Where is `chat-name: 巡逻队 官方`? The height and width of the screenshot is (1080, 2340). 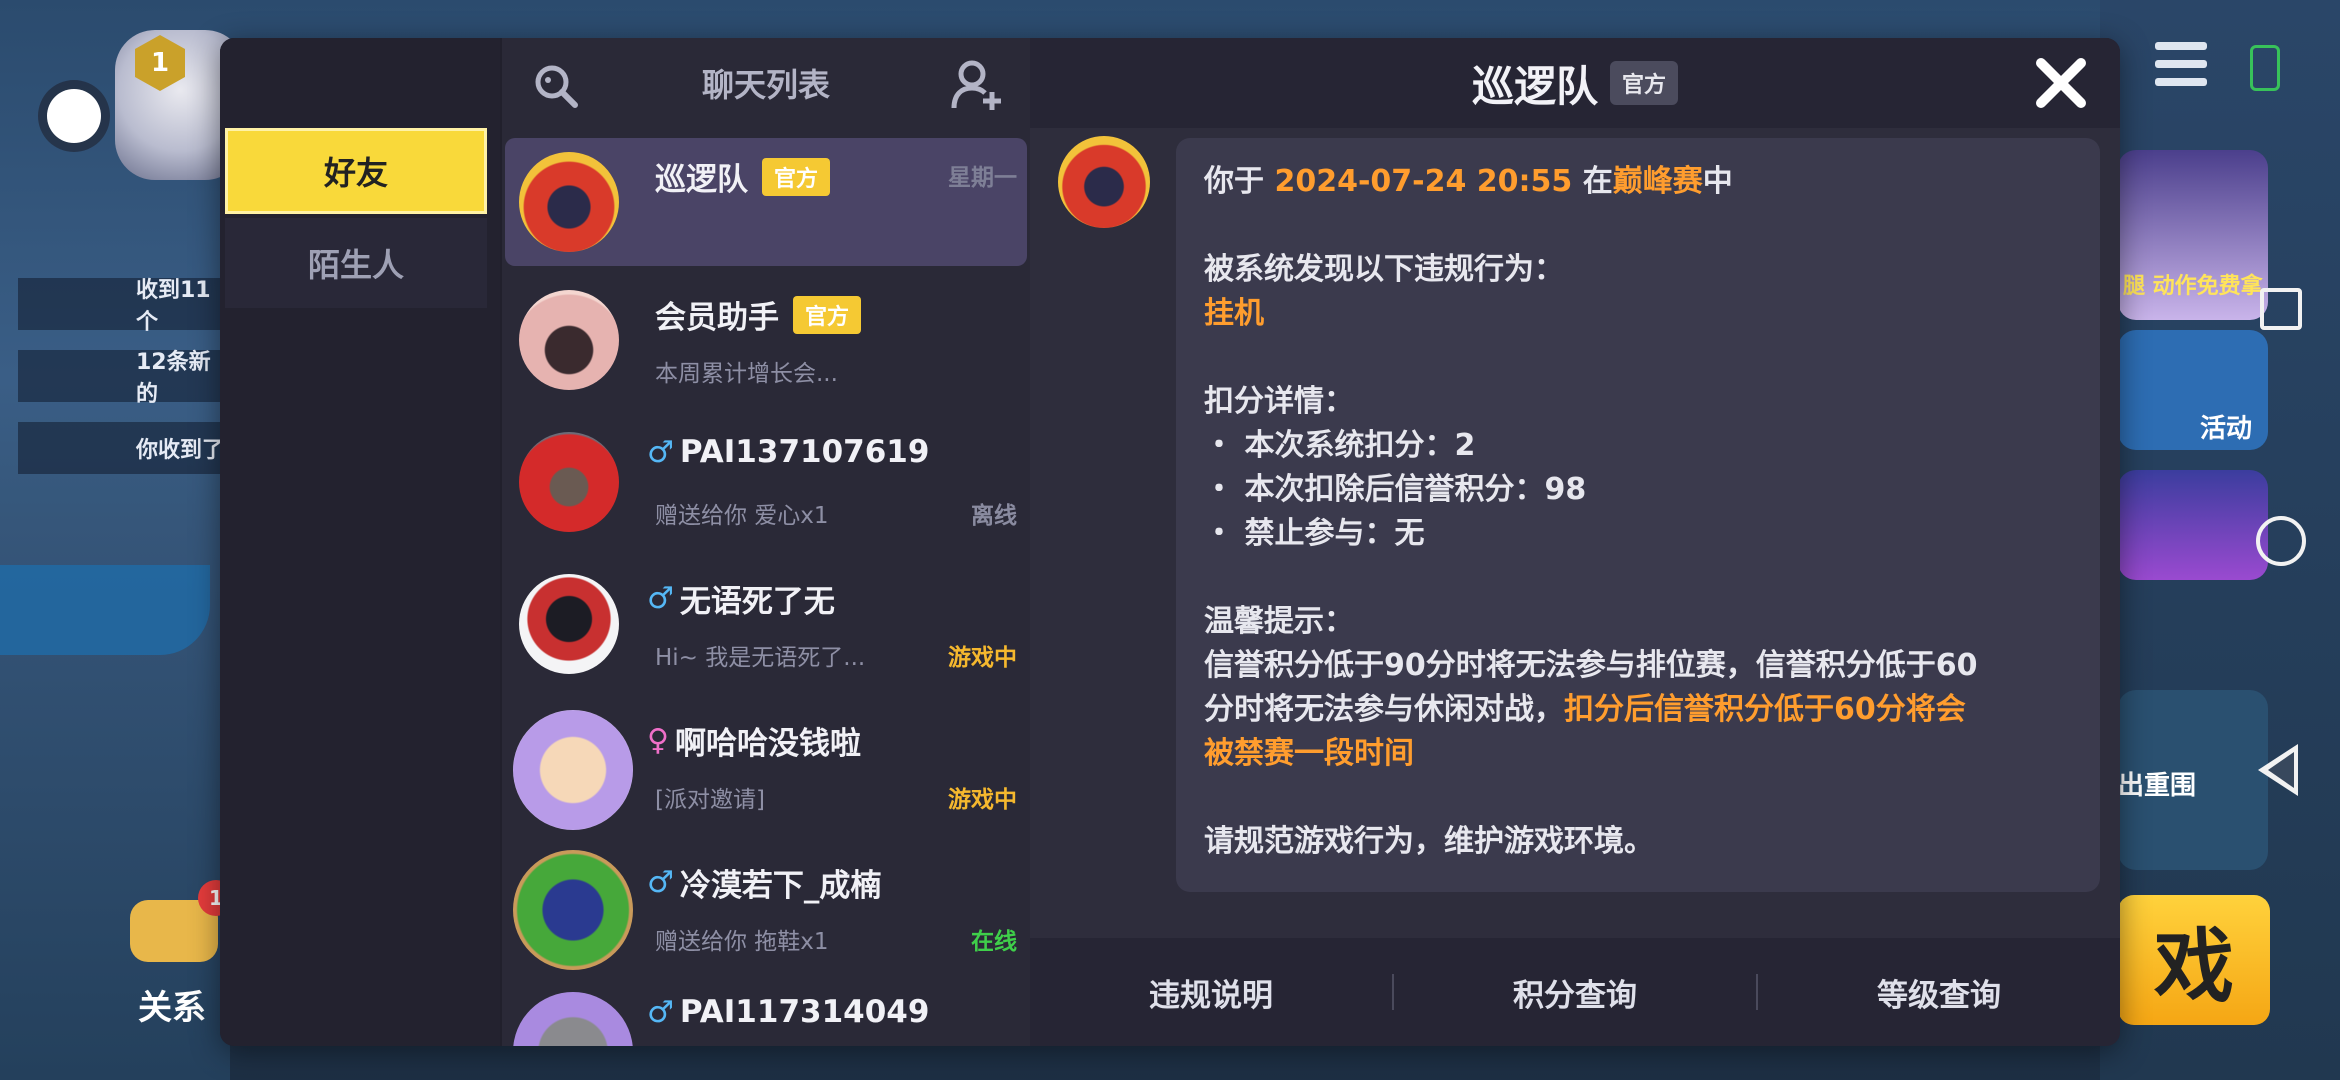
chat-name: 巡逻队 官方 is located at coordinates (743, 176).